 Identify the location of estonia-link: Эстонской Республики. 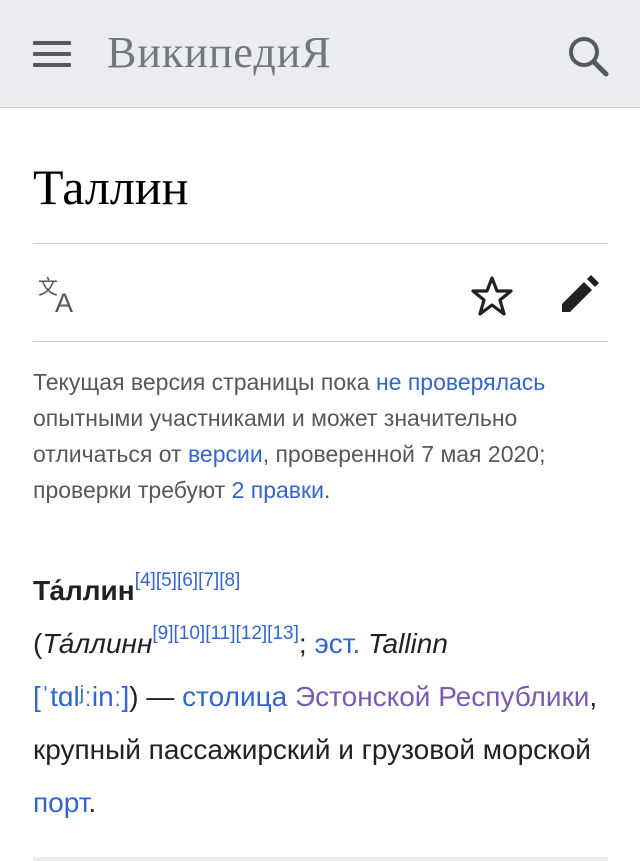
(442, 696).